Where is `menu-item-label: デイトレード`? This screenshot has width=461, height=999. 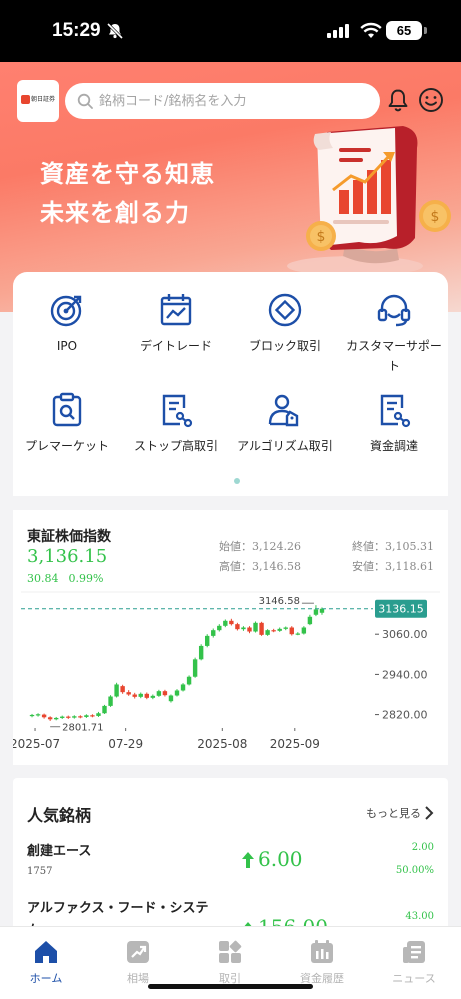
menu-item-label: デイトレード is located at coordinates (175, 346).